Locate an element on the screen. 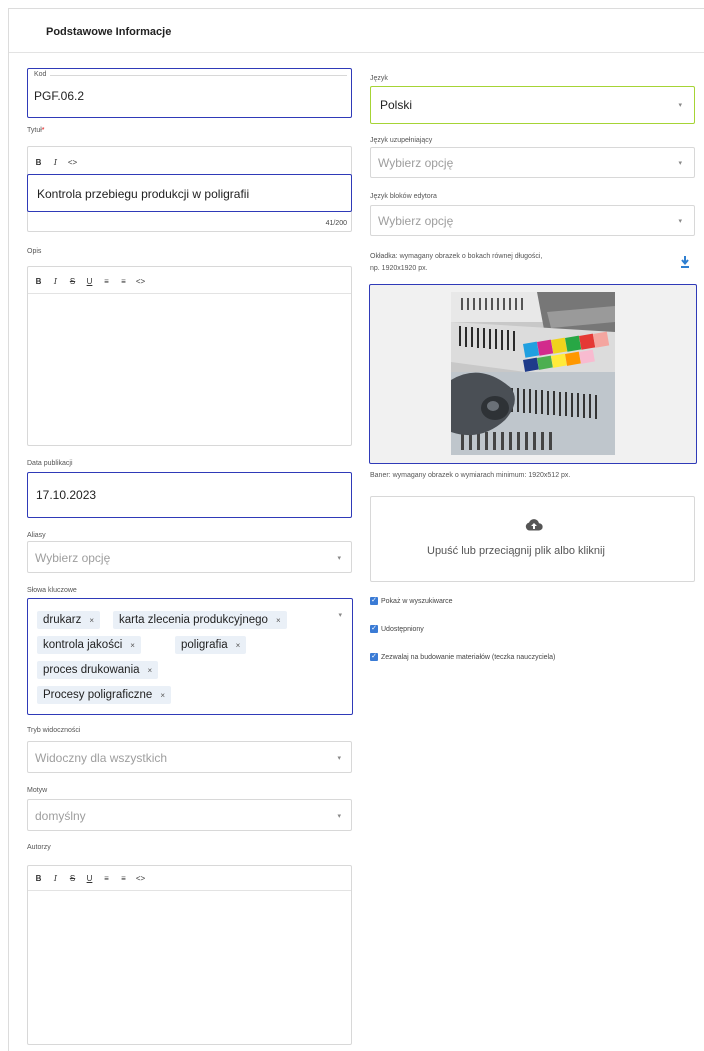  tryb-widocznosci-value: Widoczny dla wszystkich is located at coordinates (101, 758).